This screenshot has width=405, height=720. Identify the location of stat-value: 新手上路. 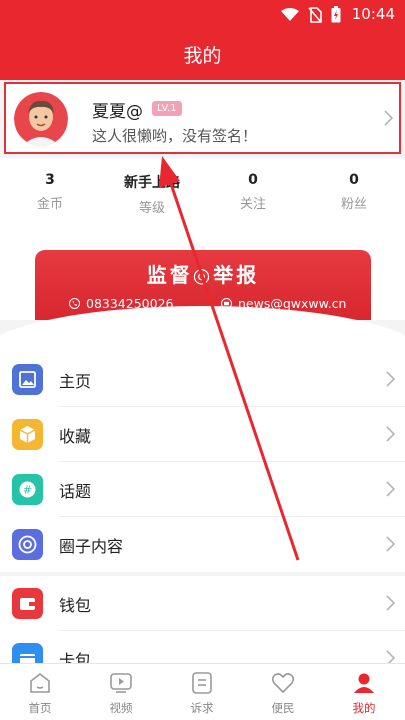
(152, 183).